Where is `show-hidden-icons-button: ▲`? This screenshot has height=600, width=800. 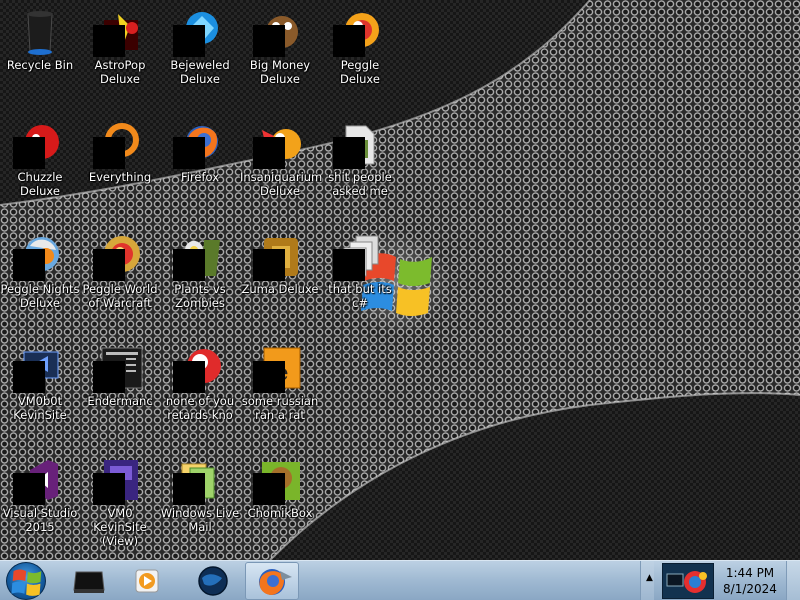 show-hidden-icons-button: ▲ is located at coordinates (649, 578).